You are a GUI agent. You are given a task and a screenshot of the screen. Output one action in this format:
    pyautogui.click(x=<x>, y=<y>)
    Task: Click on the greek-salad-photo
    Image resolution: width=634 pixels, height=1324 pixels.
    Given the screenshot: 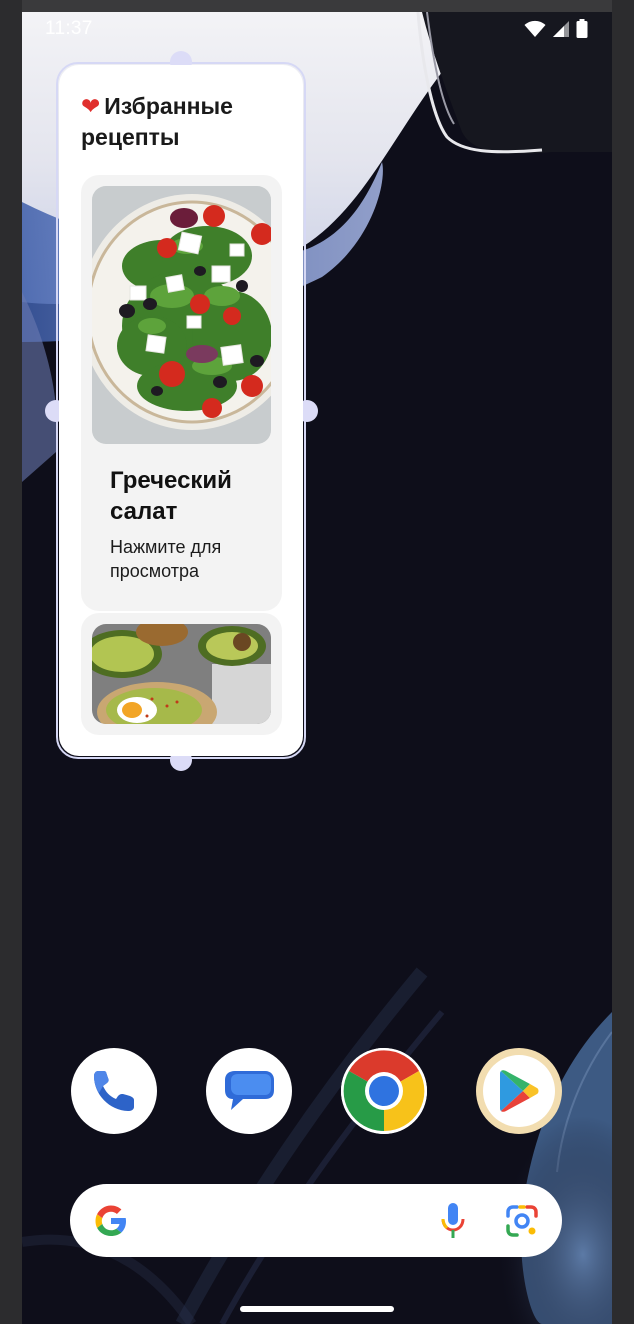 What is the action you would take?
    pyautogui.click(x=181, y=315)
    